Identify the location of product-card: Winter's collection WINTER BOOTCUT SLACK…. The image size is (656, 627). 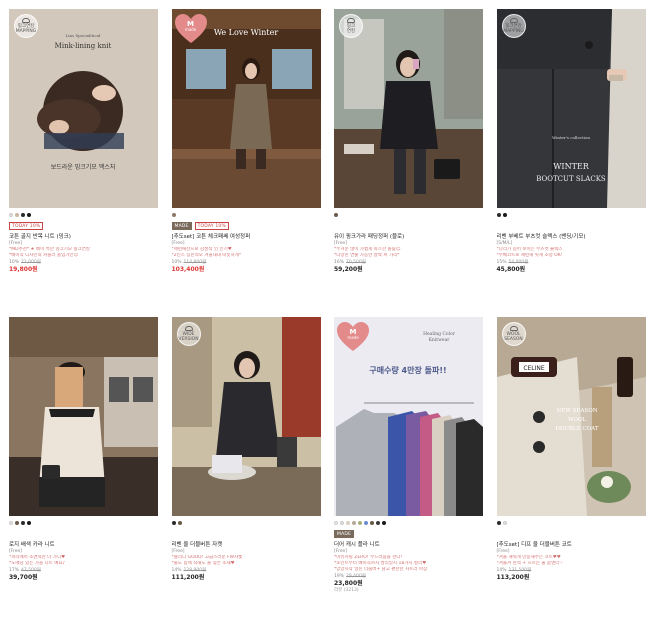
(571, 159).